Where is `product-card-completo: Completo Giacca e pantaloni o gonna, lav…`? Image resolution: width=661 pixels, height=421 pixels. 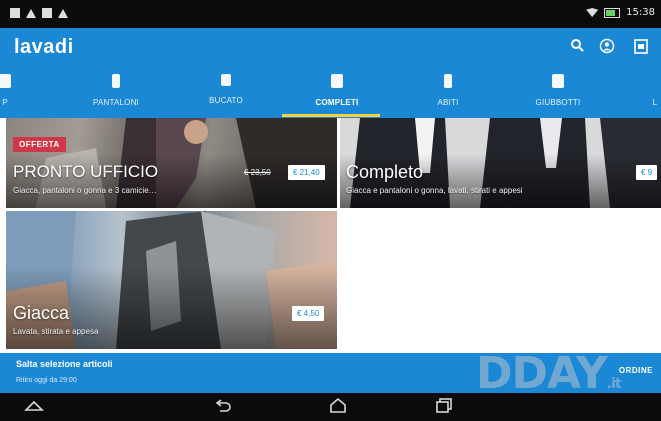
product-card-completo: Completo Giacca e pantaloni o gonna, lav… is located at coordinates (500, 163).